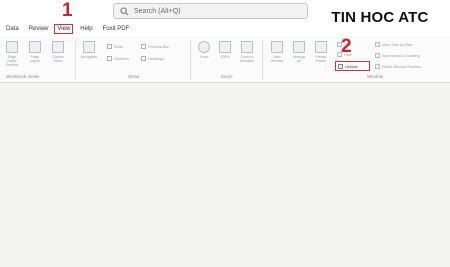 The width and height of the screenshot is (450, 267). I want to click on custom-views-icon, so click(58, 47).